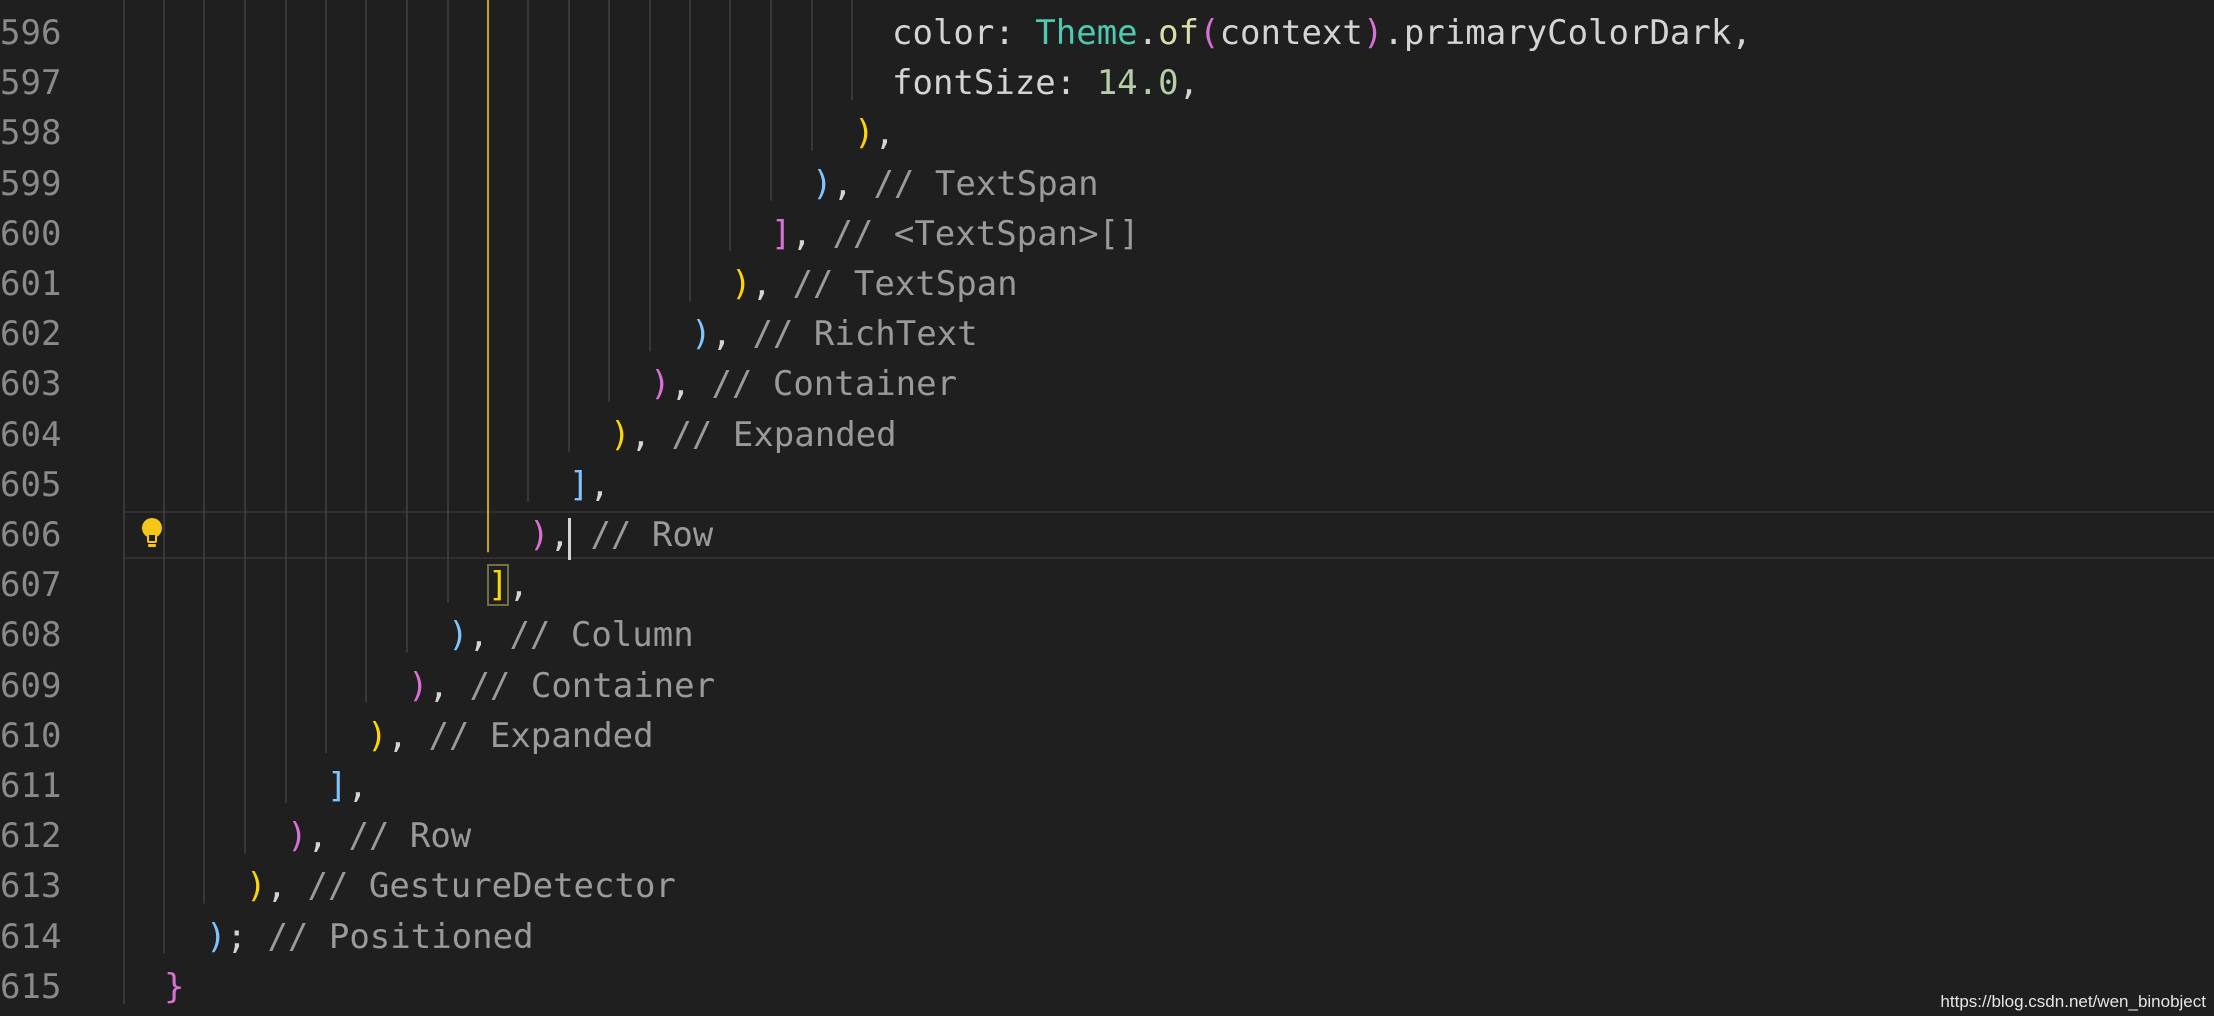 This screenshot has width=2214, height=1016. Describe the element at coordinates (569, 539) in the screenshot. I see `text-cursor` at that location.